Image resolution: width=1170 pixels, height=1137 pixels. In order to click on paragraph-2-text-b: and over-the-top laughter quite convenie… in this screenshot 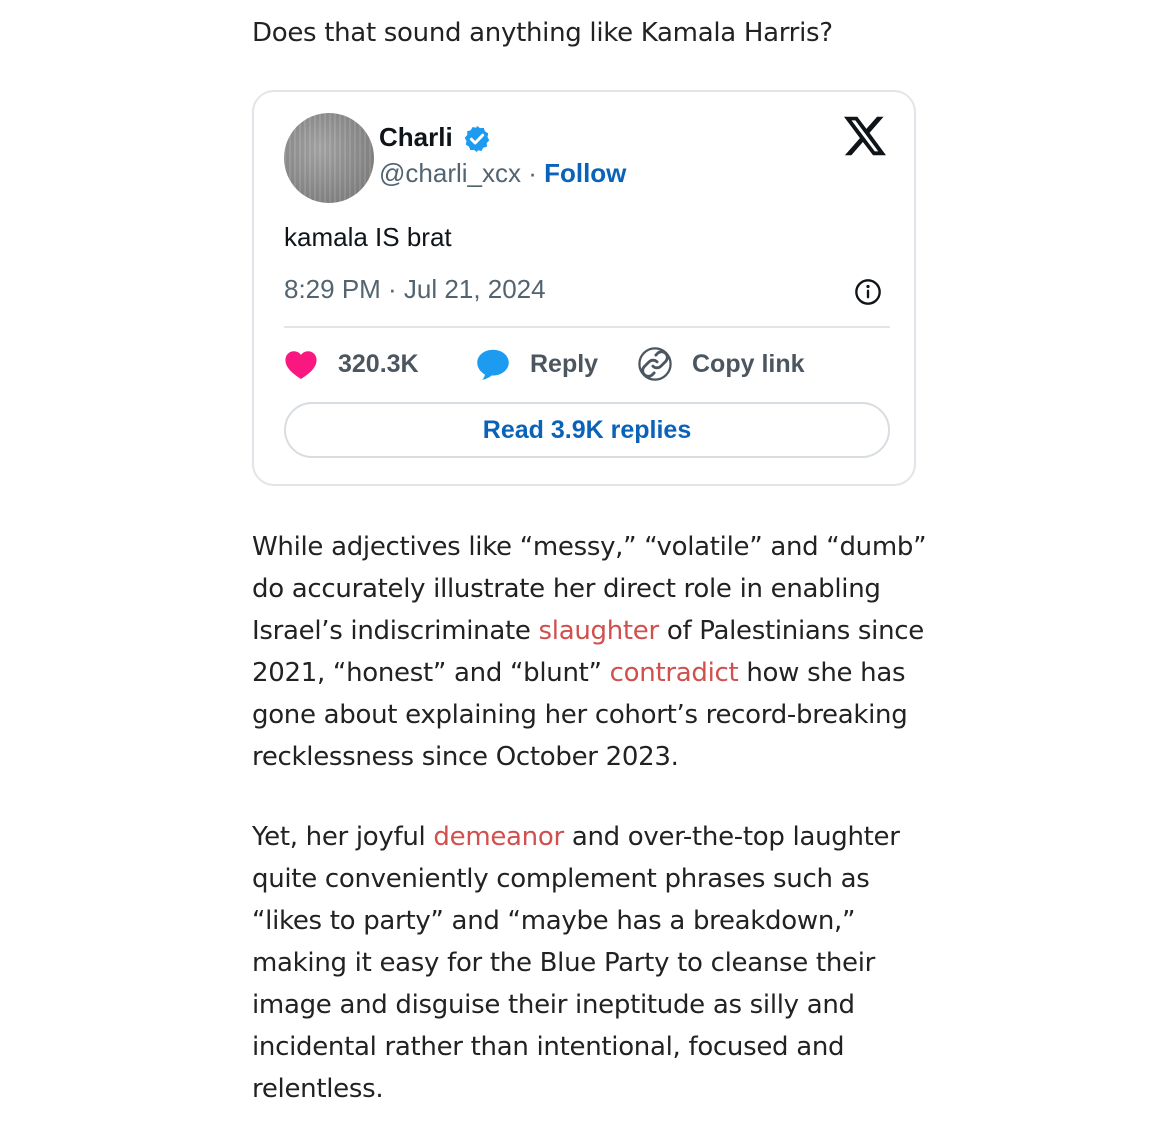, I will do `click(576, 963)`.